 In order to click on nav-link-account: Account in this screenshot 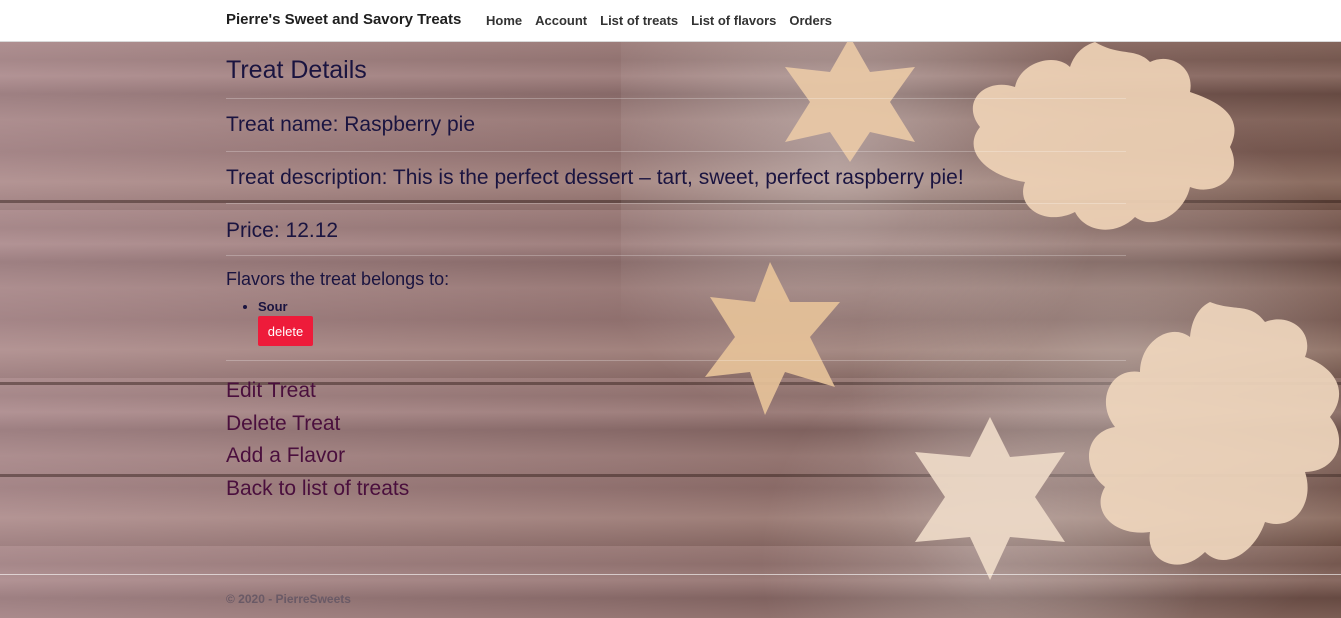, I will do `click(561, 20)`.